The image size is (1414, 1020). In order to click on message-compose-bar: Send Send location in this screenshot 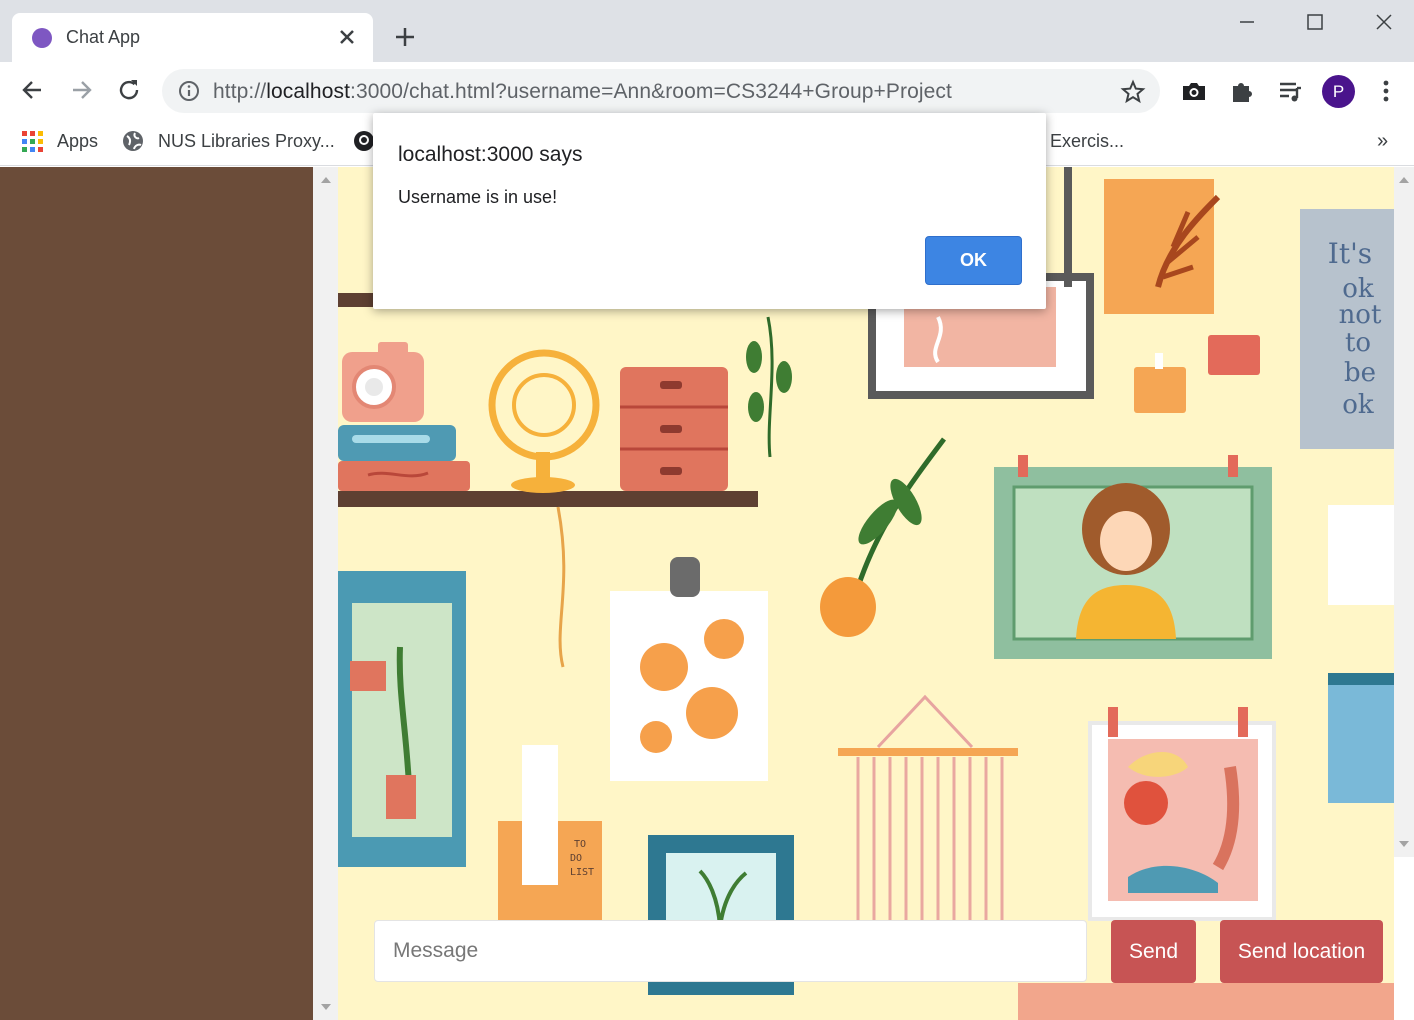, I will do `click(879, 951)`.